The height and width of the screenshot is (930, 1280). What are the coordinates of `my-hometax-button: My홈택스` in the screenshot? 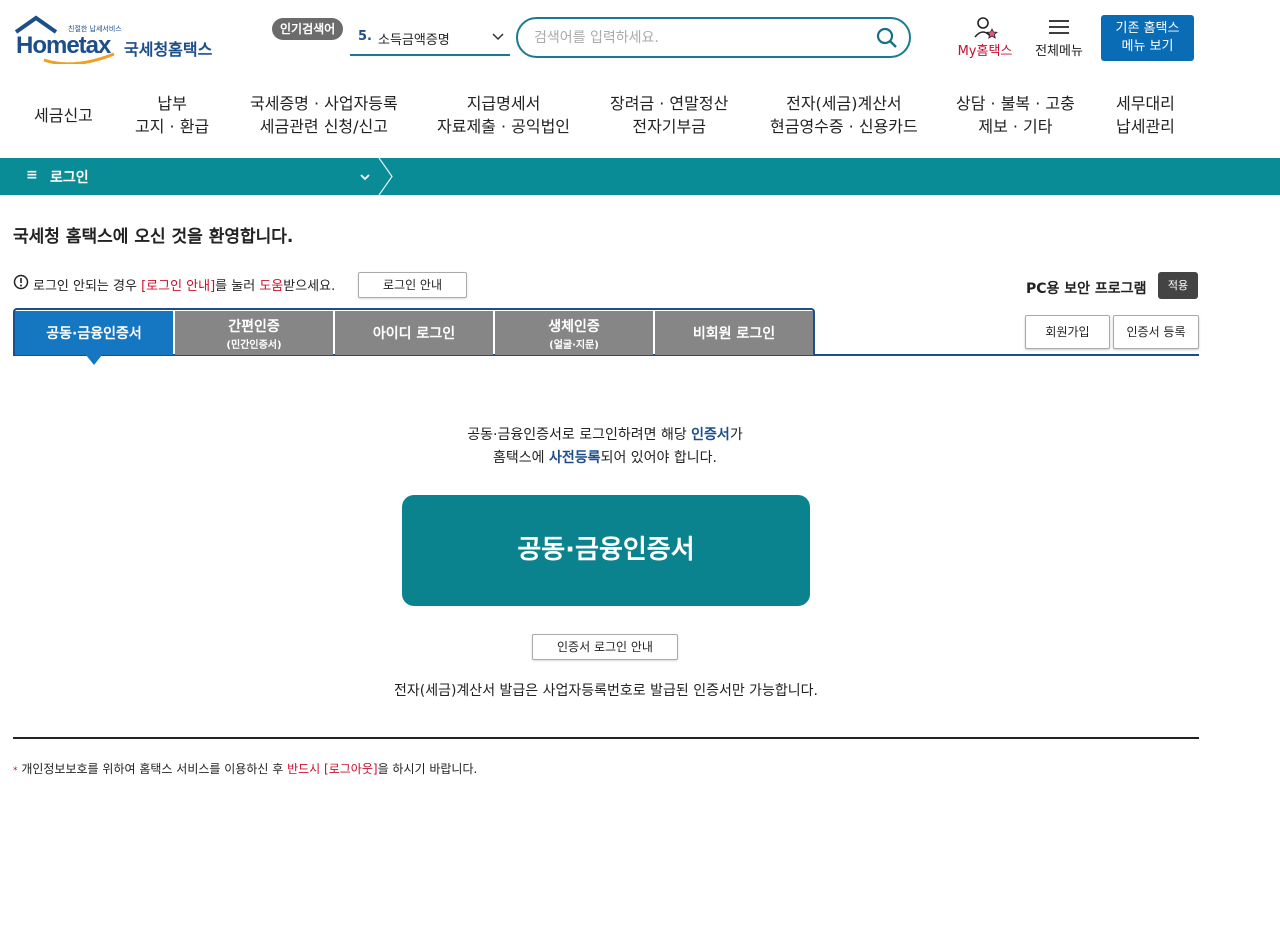 It's located at (985, 38).